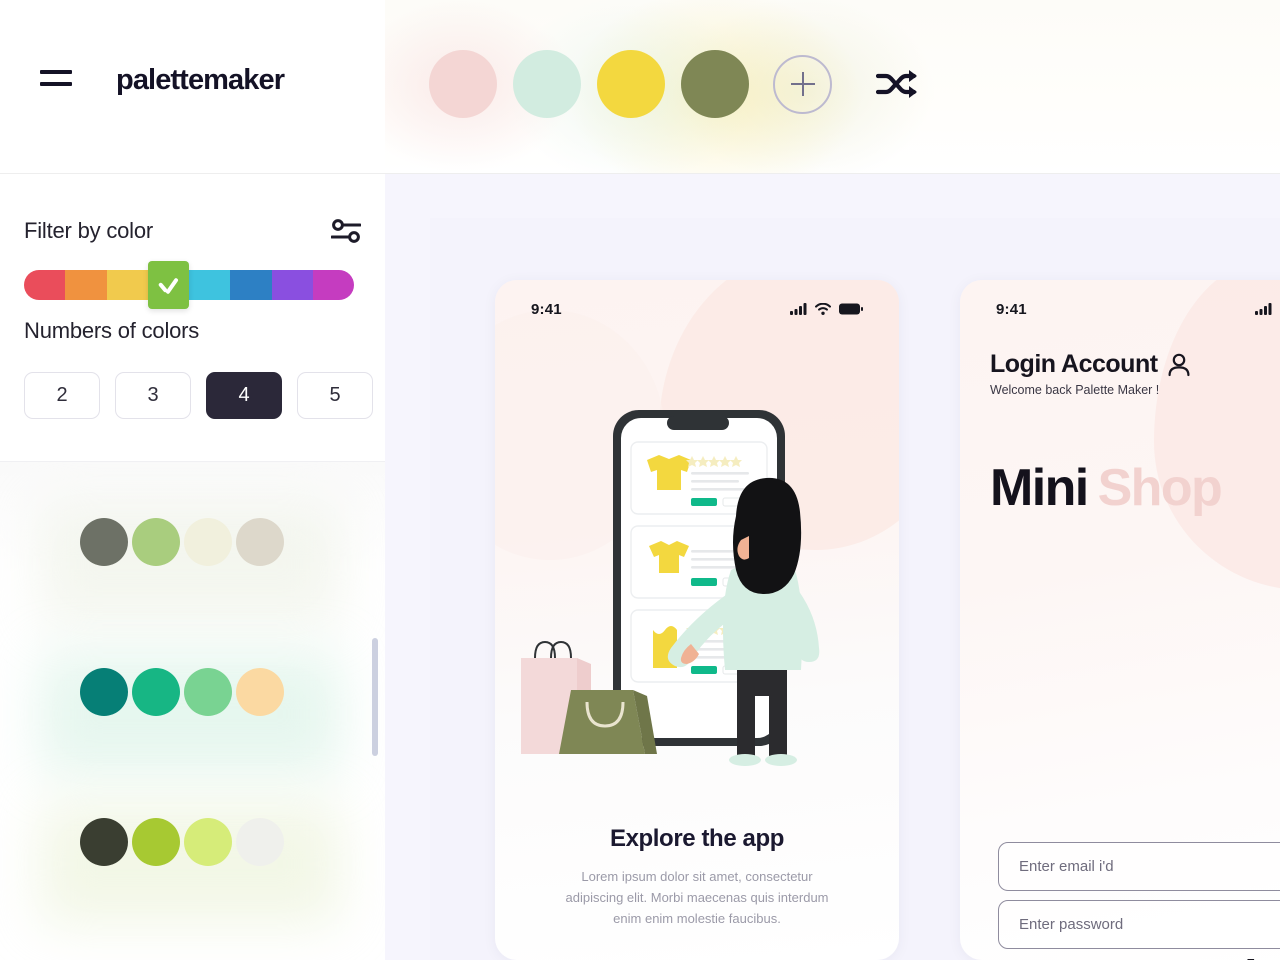  What do you see at coordinates (1263, 958) in the screenshot?
I see `forget-password-link: Forget Password?` at bounding box center [1263, 958].